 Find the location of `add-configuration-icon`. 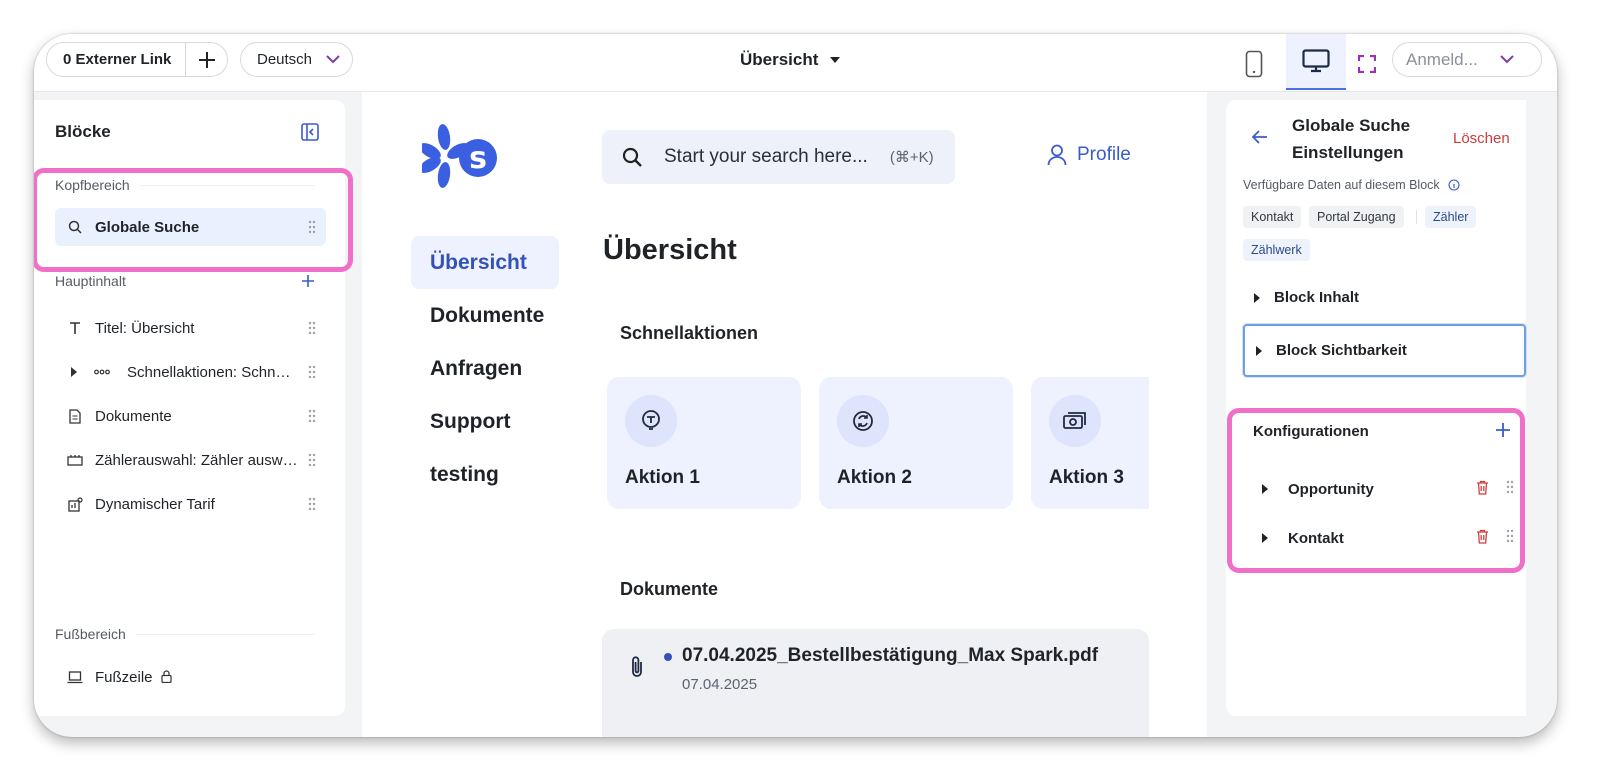

add-configuration-icon is located at coordinates (1503, 430).